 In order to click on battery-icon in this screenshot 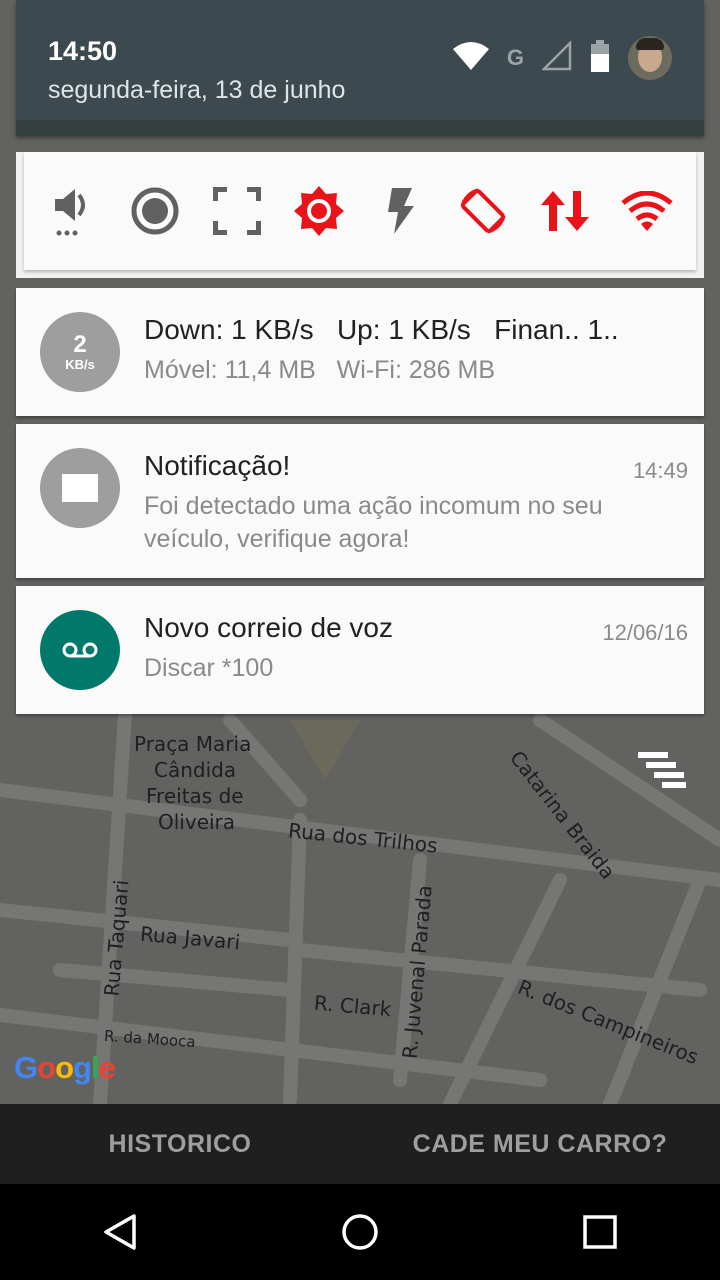, I will do `click(600, 58)`.